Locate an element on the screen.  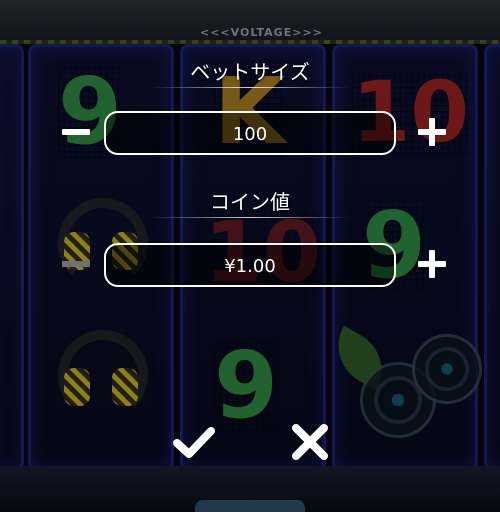
bet-size-value-field: 100 is located at coordinates (250, 133).